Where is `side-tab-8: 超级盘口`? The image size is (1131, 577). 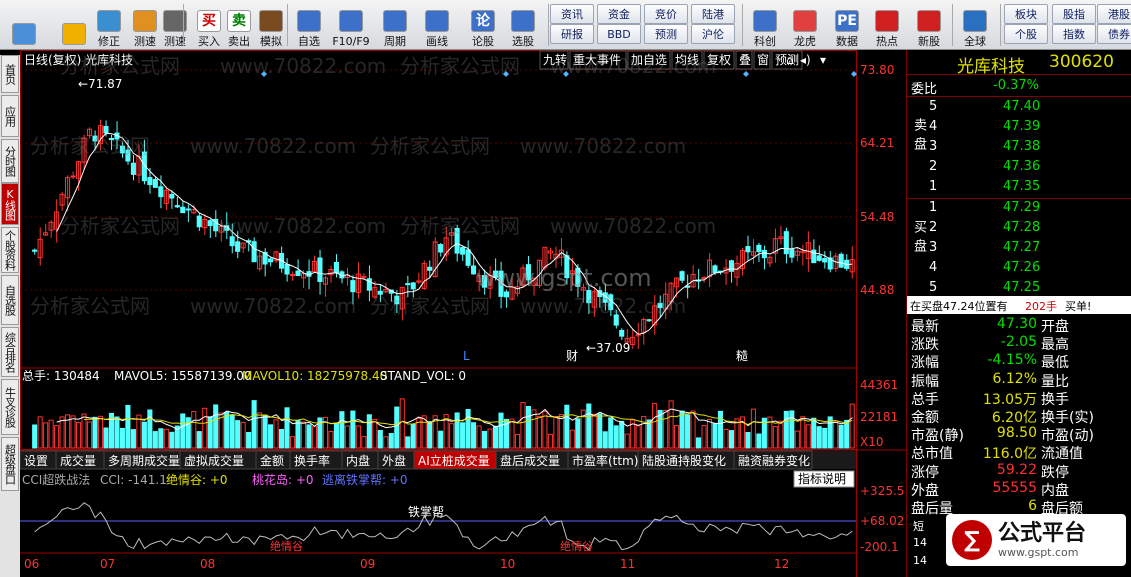 side-tab-8: 超级盘口 is located at coordinates (10, 464).